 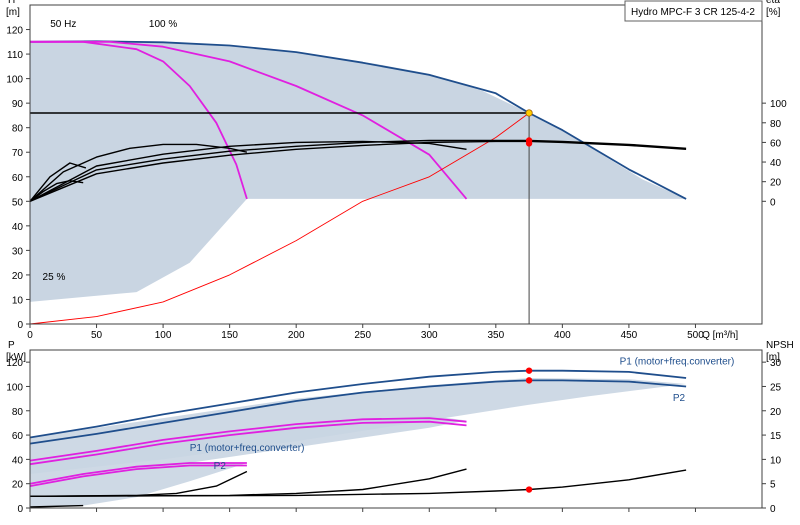 I want to click on x-tick-label: 450, so click(x=629, y=335).